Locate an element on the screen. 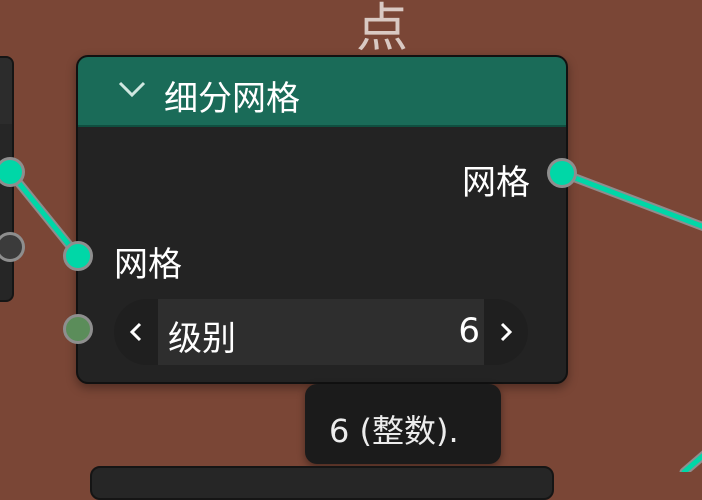 The width and height of the screenshot is (702, 500). output-socket-label: 网格 is located at coordinates (496, 183).